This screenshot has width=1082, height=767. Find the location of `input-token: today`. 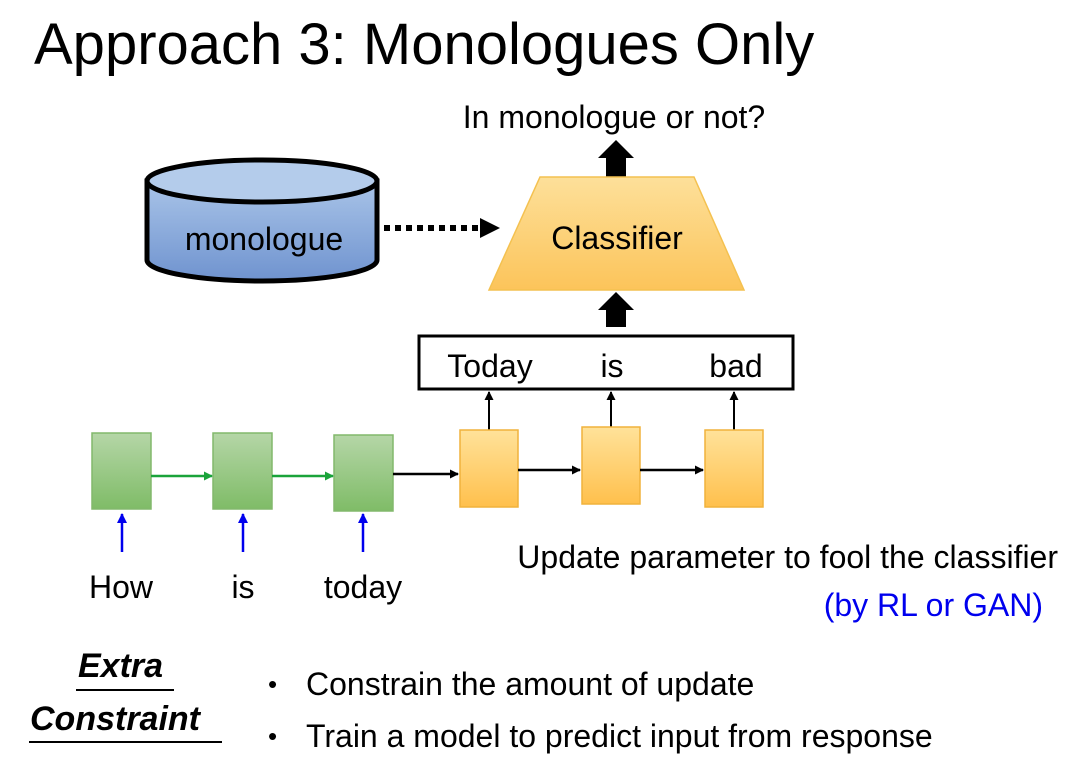

input-token: today is located at coordinates (363, 587).